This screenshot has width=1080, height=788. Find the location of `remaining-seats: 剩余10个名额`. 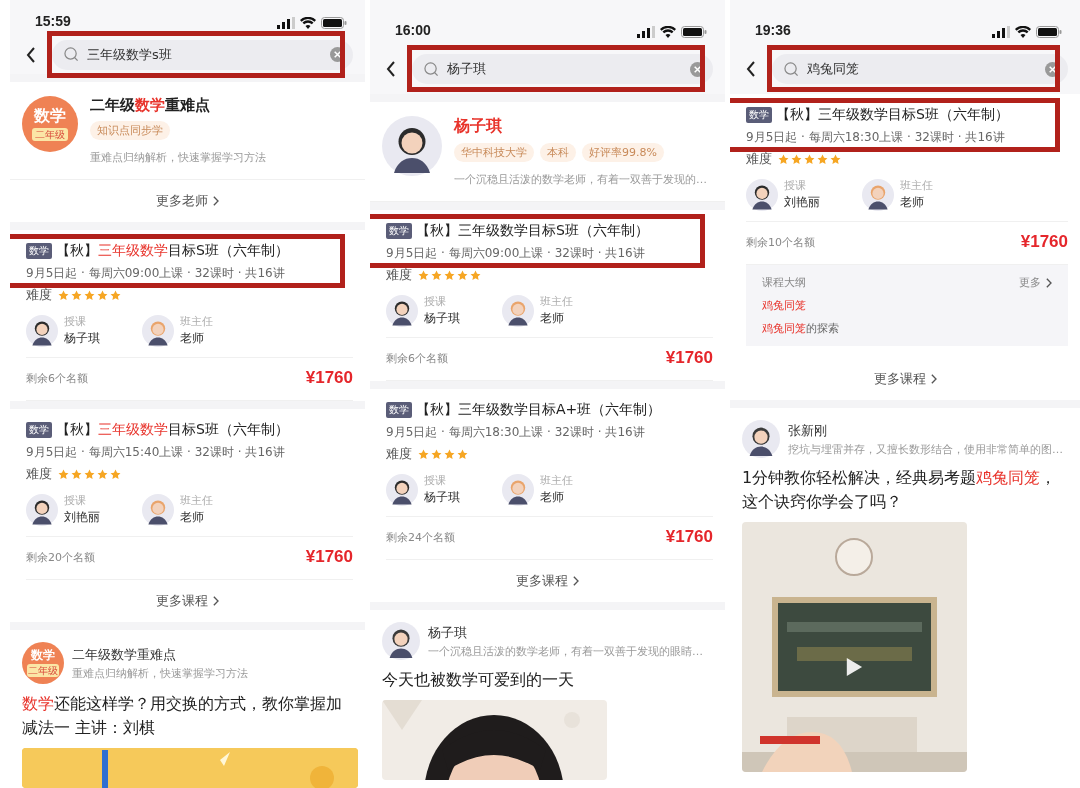

remaining-seats: 剩余10个名额 is located at coordinates (780, 242).